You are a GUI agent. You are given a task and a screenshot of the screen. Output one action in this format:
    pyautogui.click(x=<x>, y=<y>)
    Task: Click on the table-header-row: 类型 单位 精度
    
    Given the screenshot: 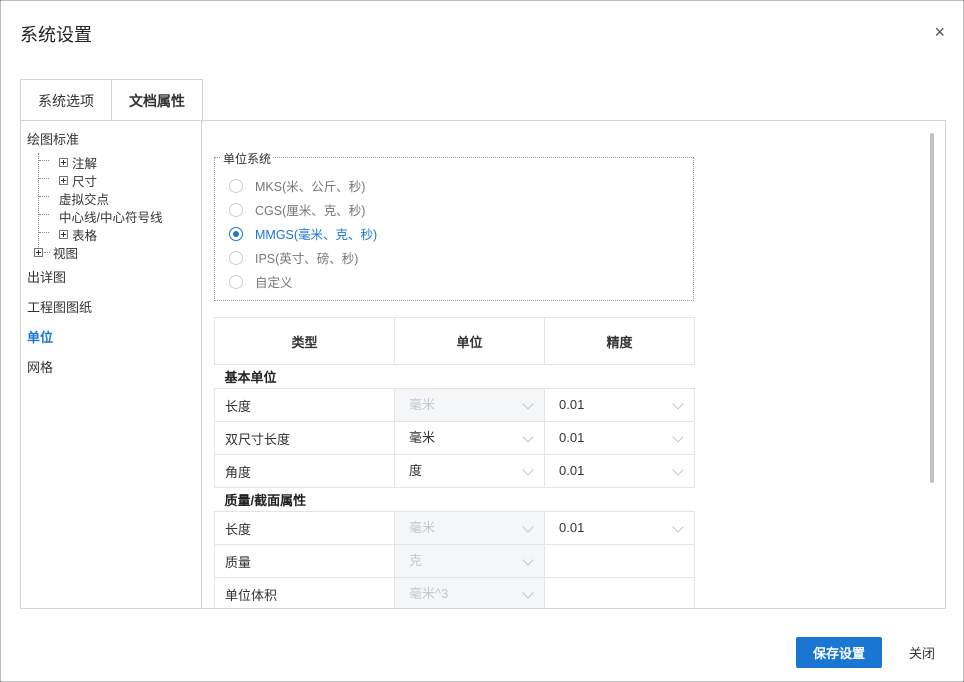 What is the action you would take?
    pyautogui.click(x=454, y=341)
    